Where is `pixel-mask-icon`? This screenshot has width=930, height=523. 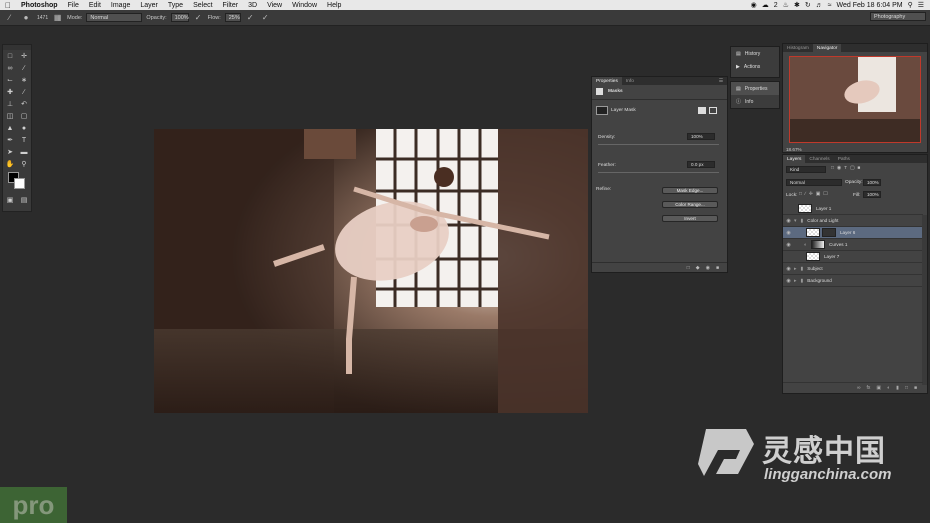
pixel-mask-icon is located at coordinates (702, 110).